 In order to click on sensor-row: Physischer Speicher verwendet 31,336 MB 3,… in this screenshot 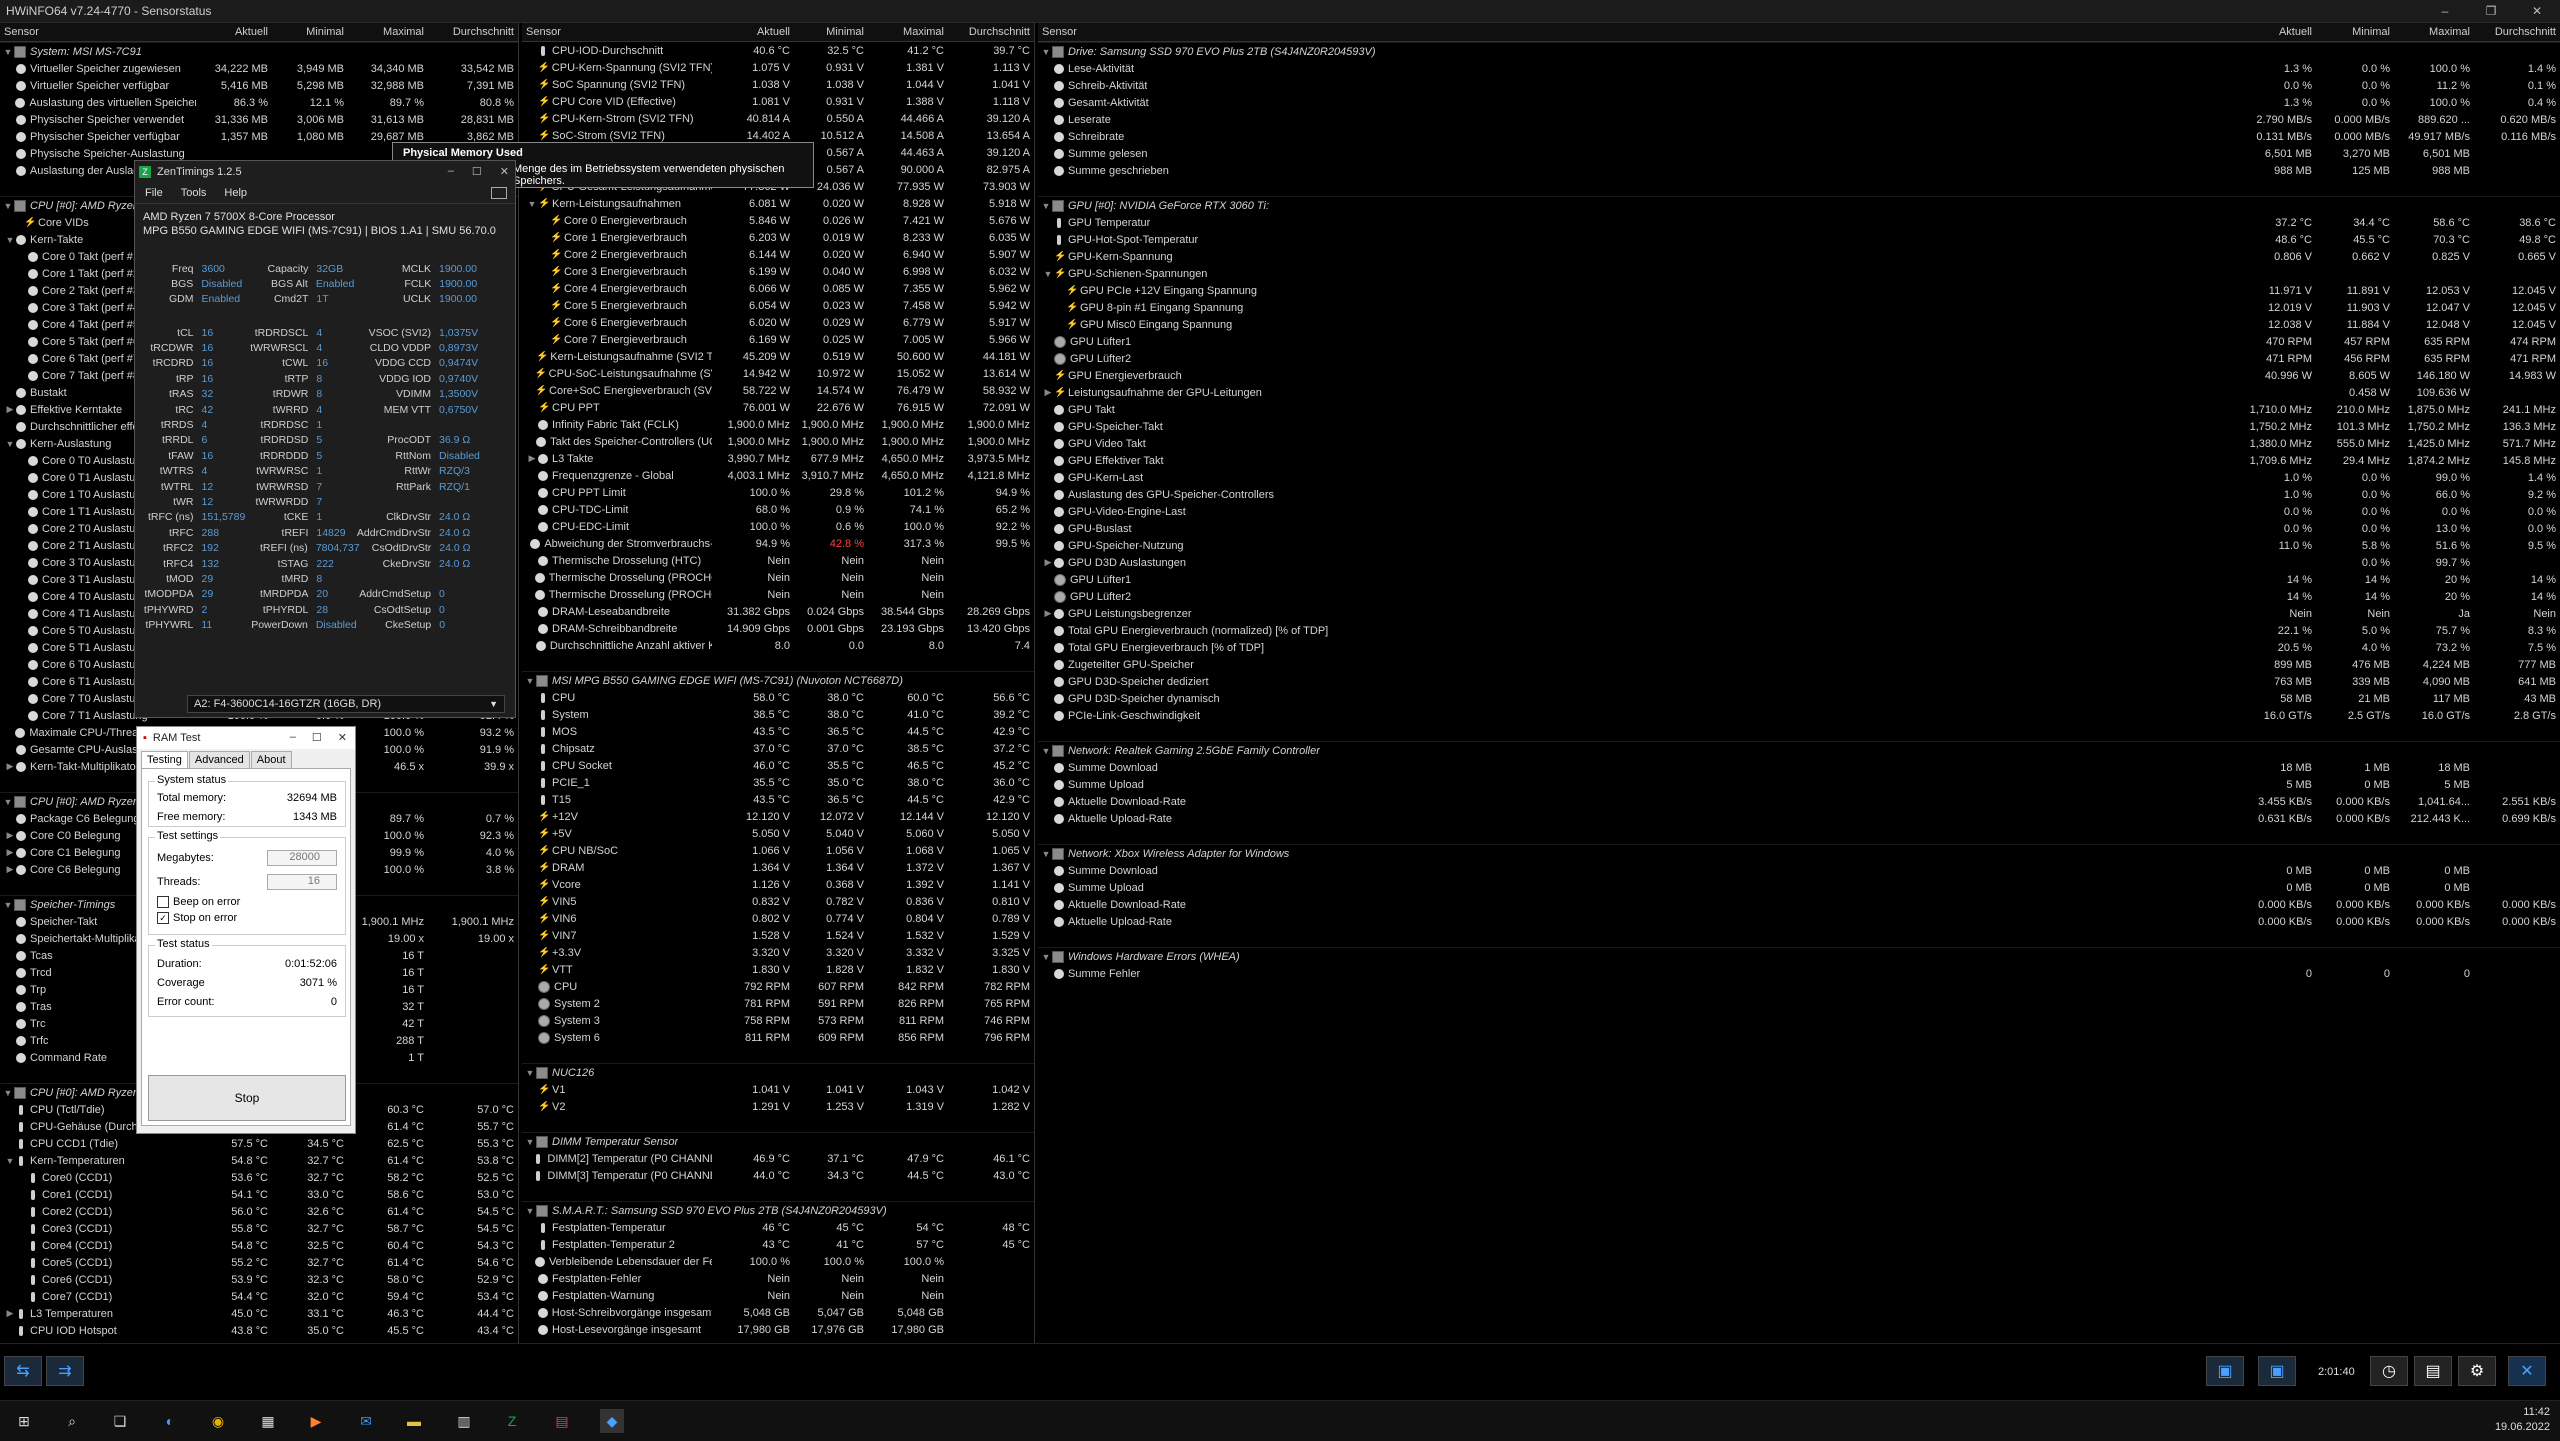, I will do `click(259, 119)`.